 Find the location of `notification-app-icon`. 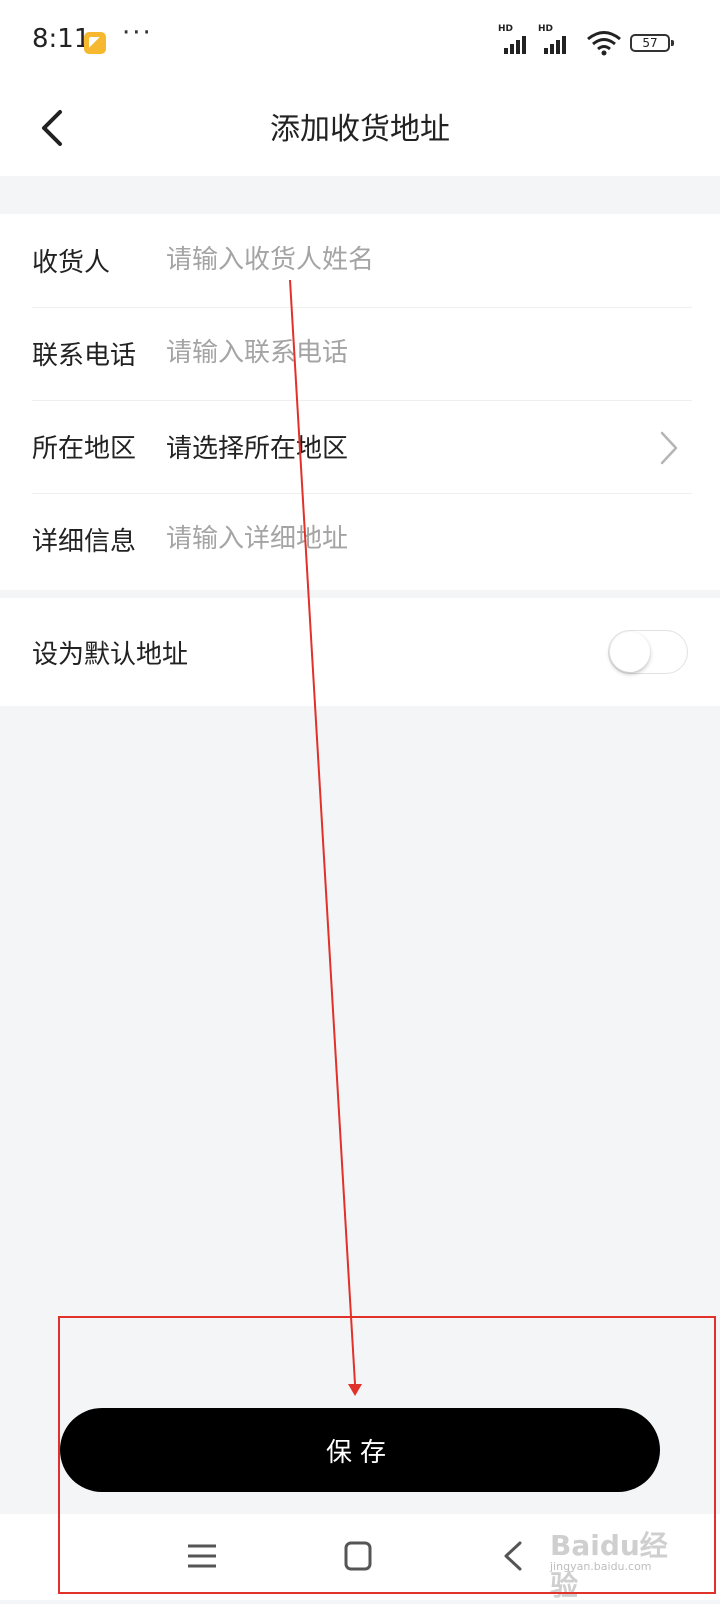

notification-app-icon is located at coordinates (95, 43).